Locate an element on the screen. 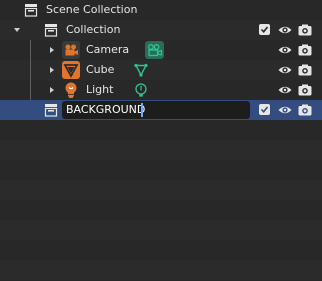  mesh-object-icon is located at coordinates (71, 71).